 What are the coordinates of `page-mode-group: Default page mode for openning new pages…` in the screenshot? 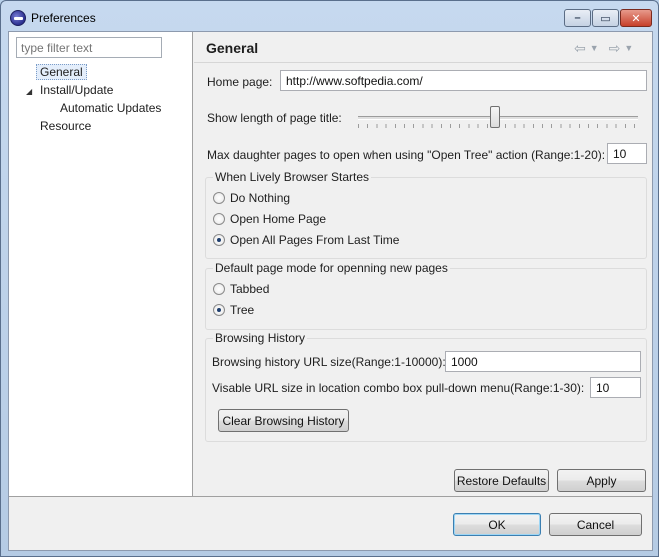 It's located at (426, 295).